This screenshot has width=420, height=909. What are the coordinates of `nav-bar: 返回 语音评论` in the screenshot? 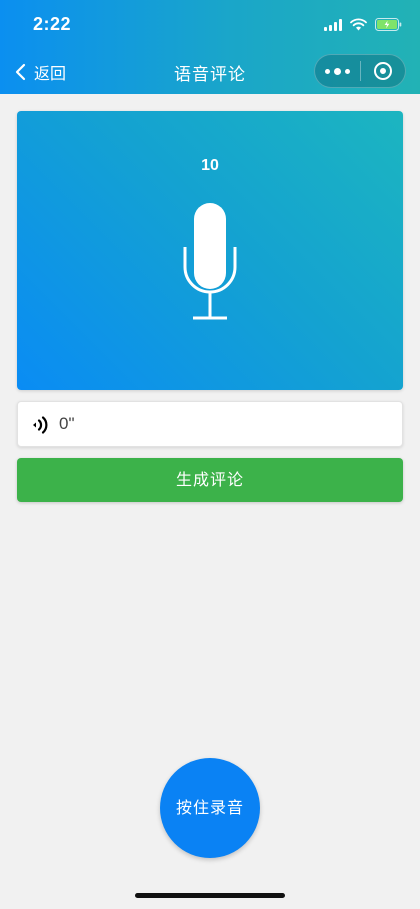 It's located at (210, 72).